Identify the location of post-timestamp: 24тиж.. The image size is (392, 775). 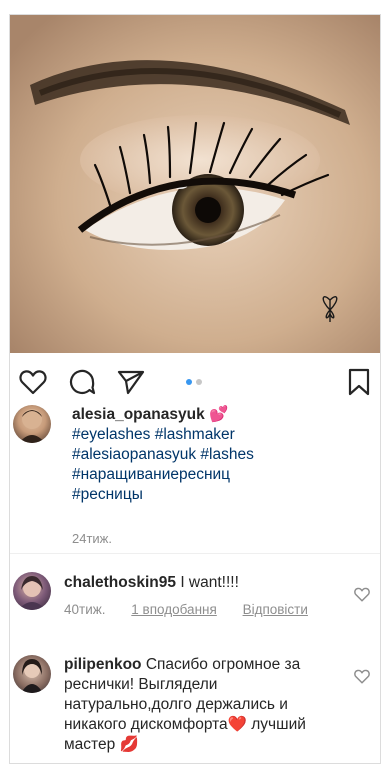
(92, 538).